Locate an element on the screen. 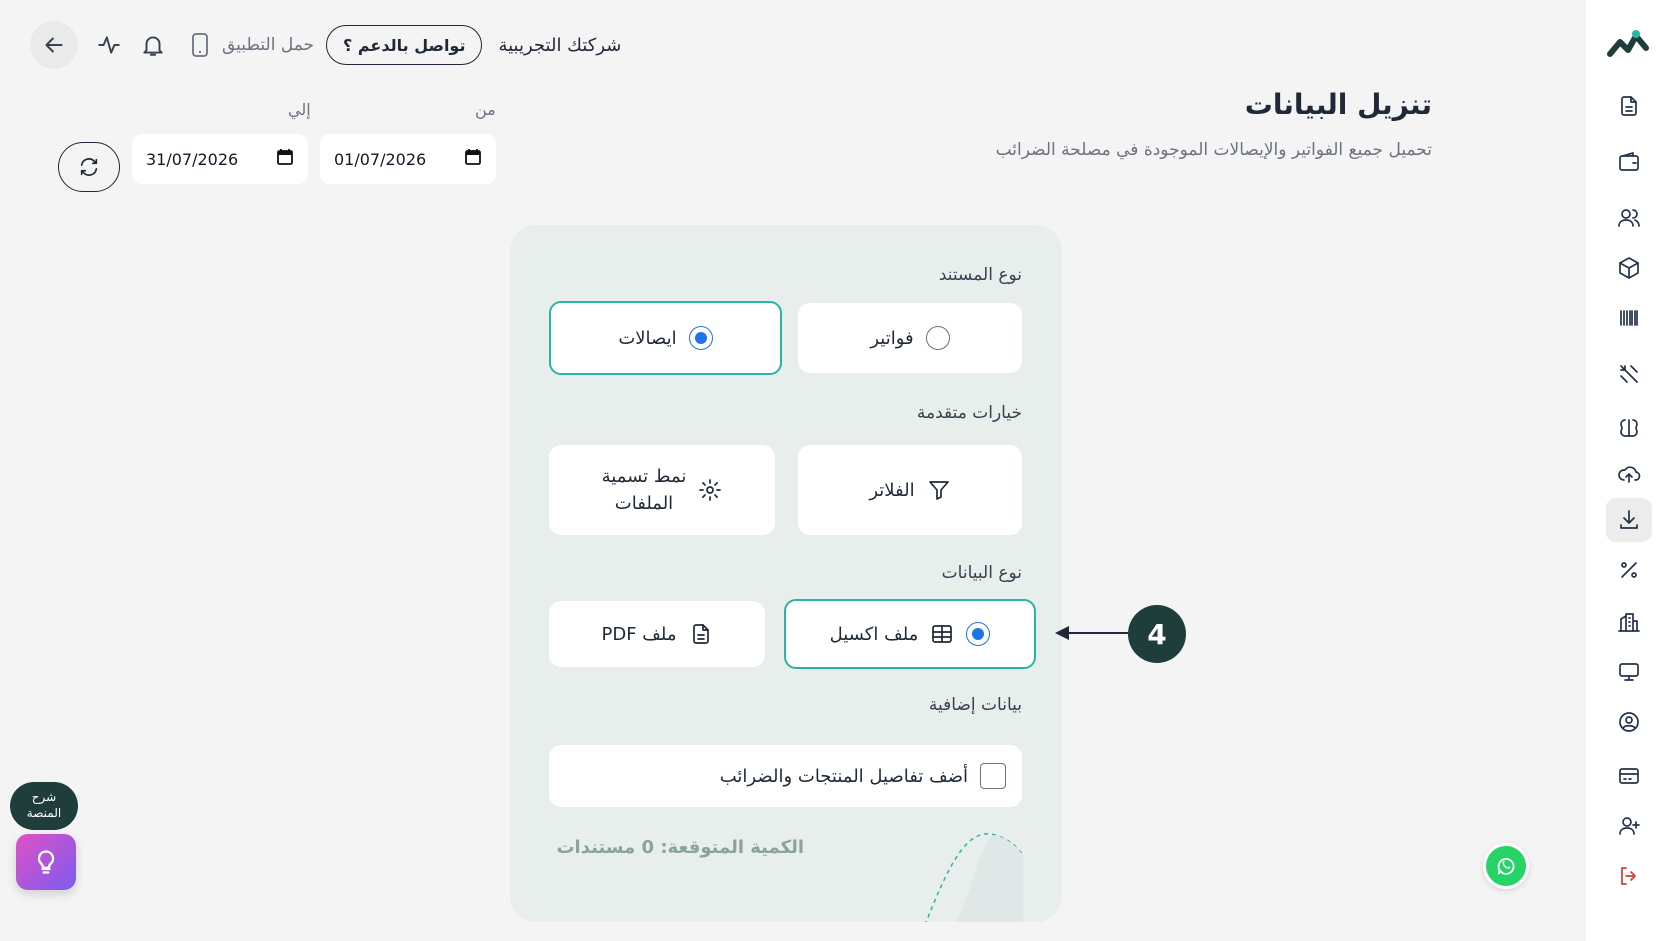 This screenshot has width=1672, height=941. sidebar-item-branches is located at coordinates (1629, 622).